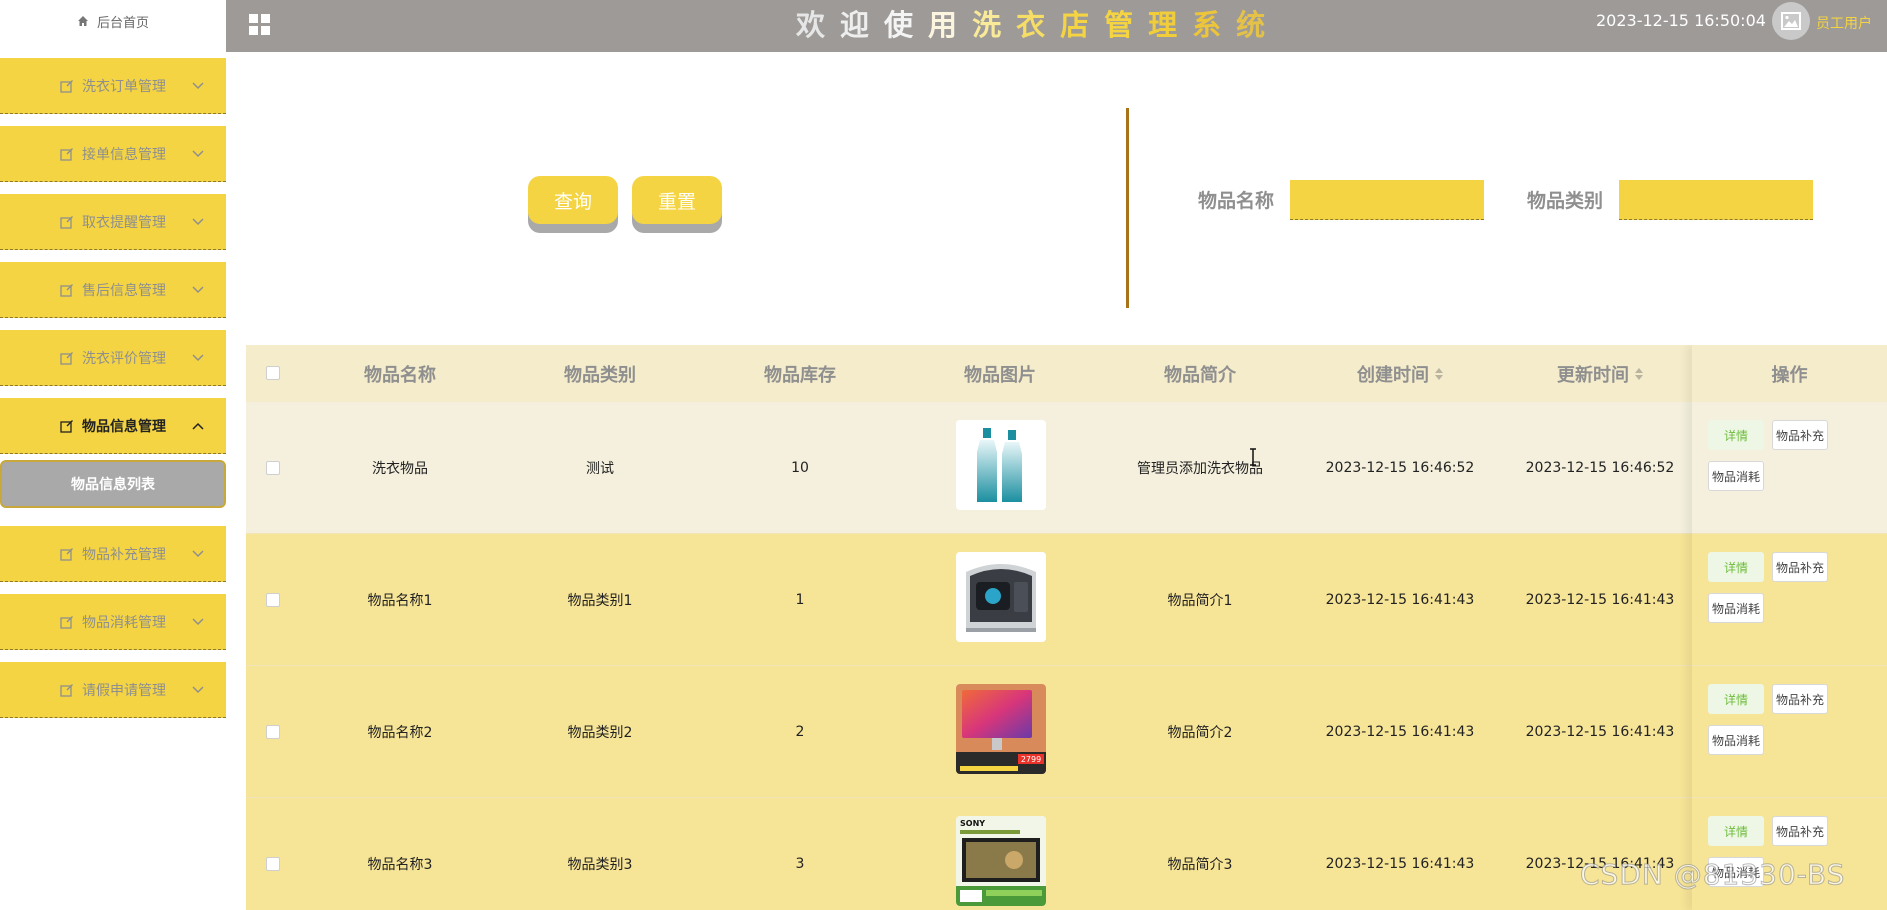 Image resolution: width=1887 pixels, height=910 pixels. What do you see at coordinates (800, 375) in the screenshot?
I see `column-header-stock: 物品库存` at bounding box center [800, 375].